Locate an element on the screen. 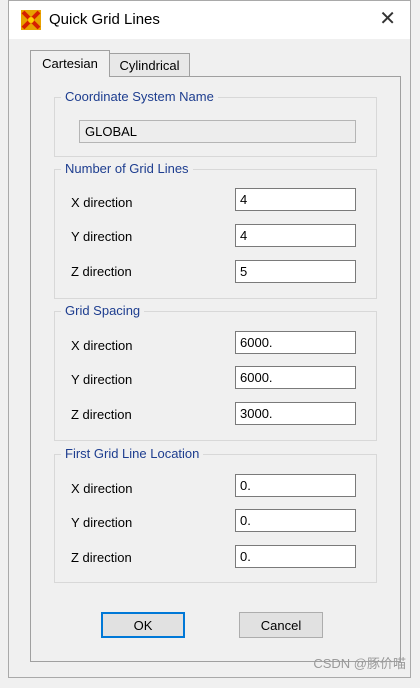 The width and height of the screenshot is (420, 688). app-icon is located at coordinates (31, 20).